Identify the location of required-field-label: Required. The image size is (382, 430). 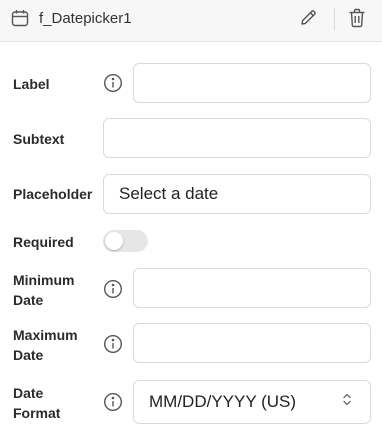
(43, 242).